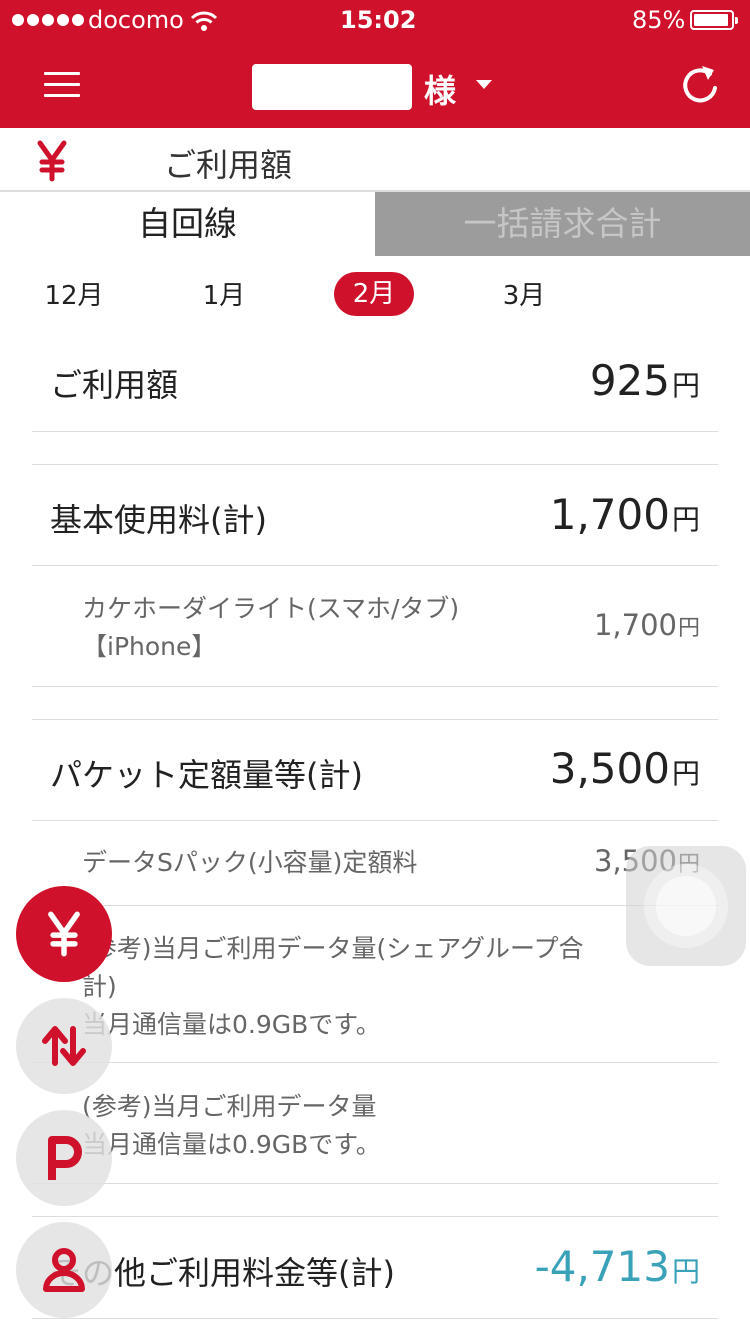  What do you see at coordinates (99, 986) in the screenshot?
I see `share-note-line2: 計)` at bounding box center [99, 986].